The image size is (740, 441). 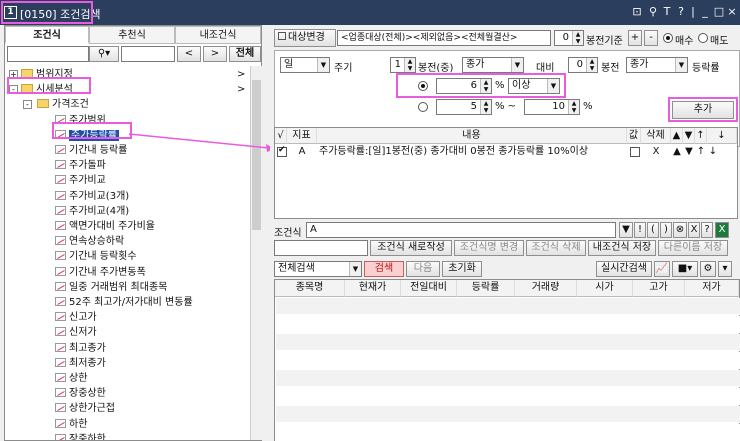 I want to click on tree-item: 액면가대비 주가비율, so click(x=127, y=227).